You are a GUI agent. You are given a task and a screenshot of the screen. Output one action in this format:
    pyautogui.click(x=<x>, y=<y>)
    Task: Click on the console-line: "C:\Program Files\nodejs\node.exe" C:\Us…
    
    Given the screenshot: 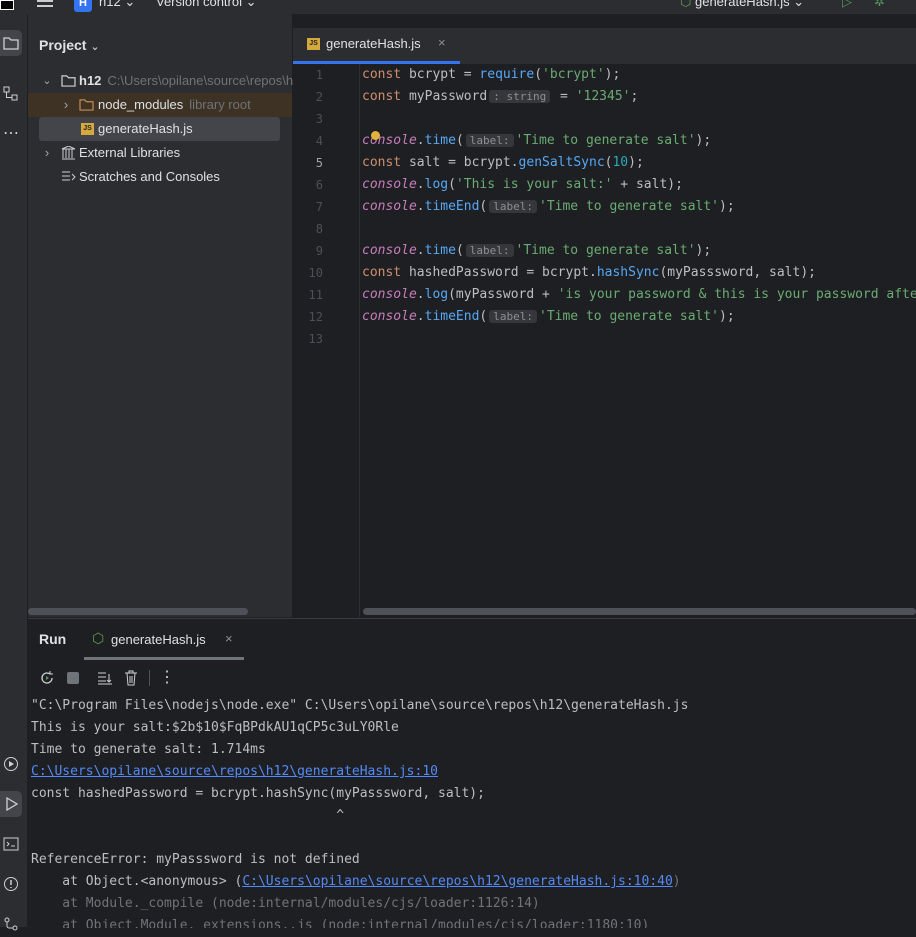 What is the action you would take?
    pyautogui.click(x=360, y=705)
    